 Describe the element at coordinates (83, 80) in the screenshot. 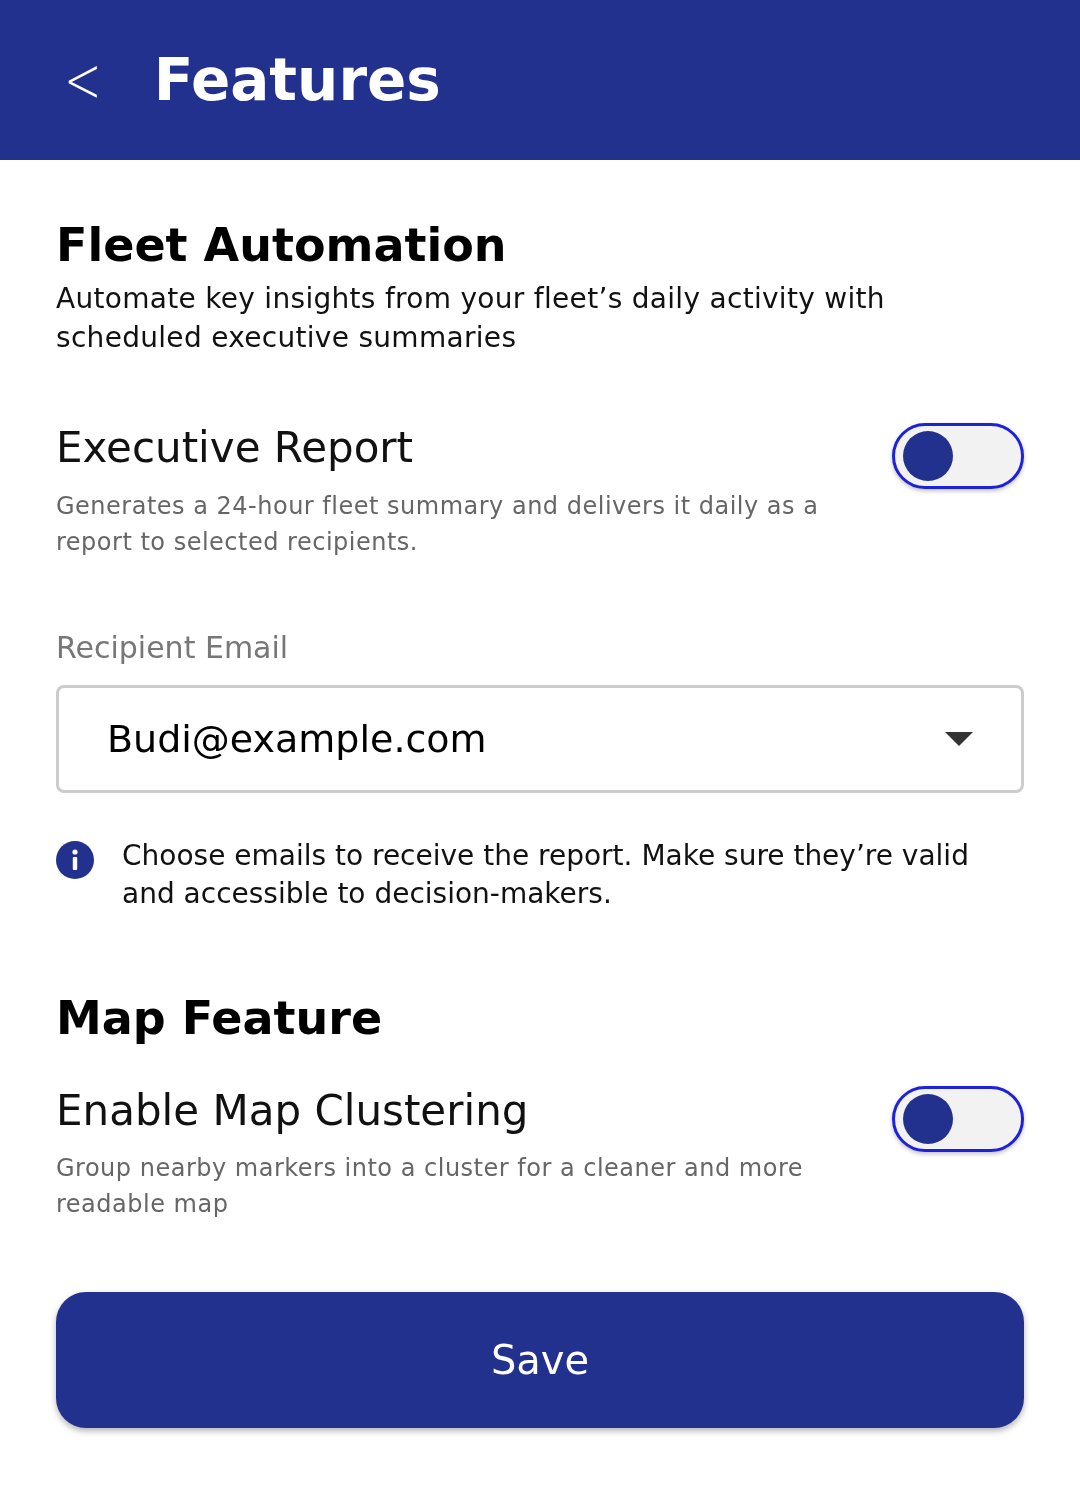

I see `back-button: <` at that location.